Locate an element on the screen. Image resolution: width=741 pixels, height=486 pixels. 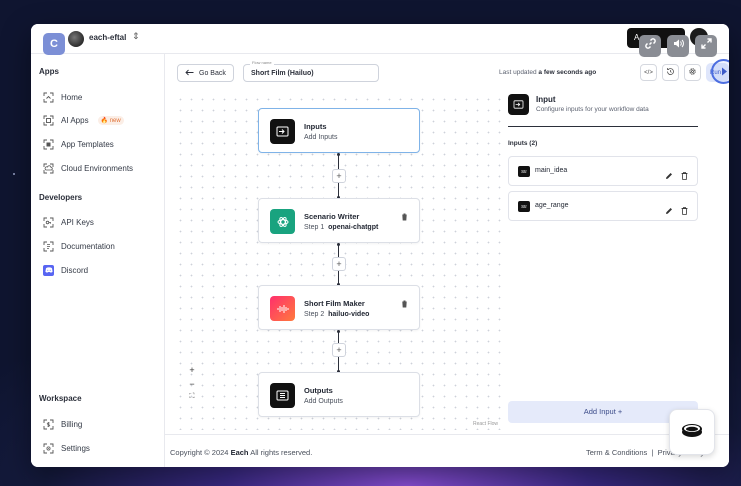
sidebar-item-settings: Settings is located at coordinates (66, 448).